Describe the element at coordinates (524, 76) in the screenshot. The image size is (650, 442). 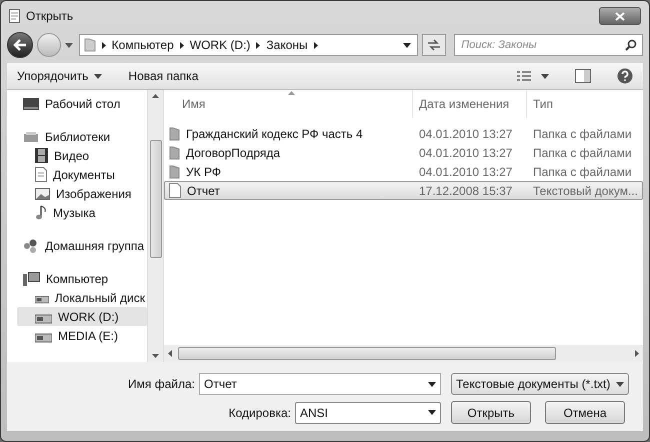
I see `list-view-icon` at that location.